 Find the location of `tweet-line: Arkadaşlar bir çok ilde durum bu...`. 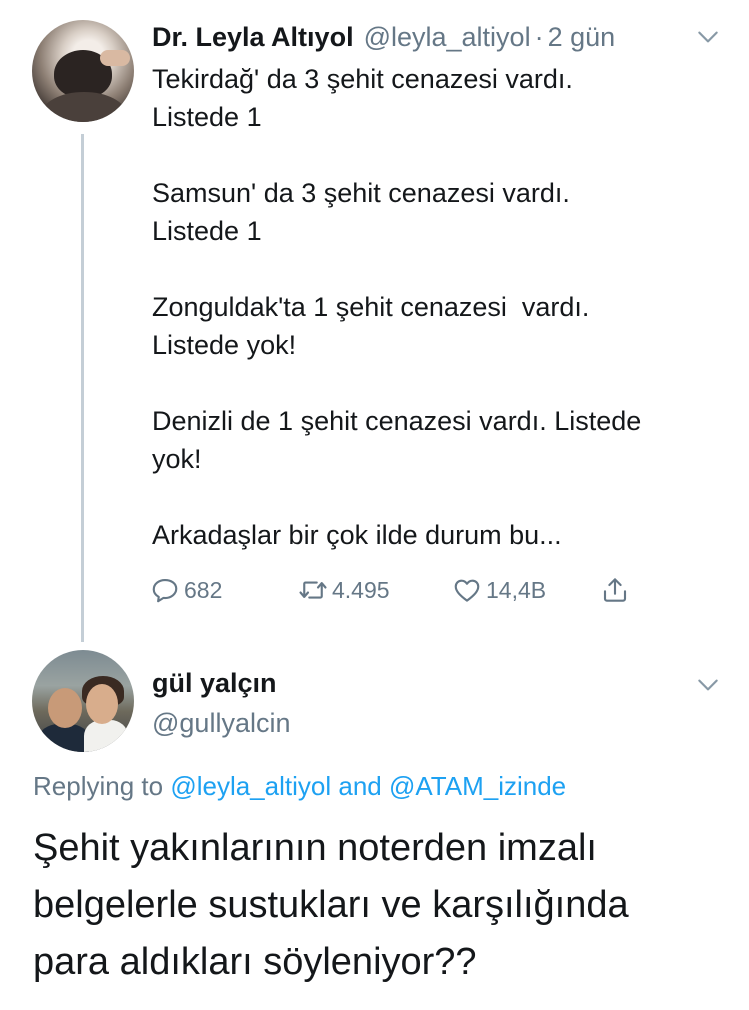

tweet-line: Arkadaşlar bir çok ilde durum bu... is located at coordinates (357, 535).